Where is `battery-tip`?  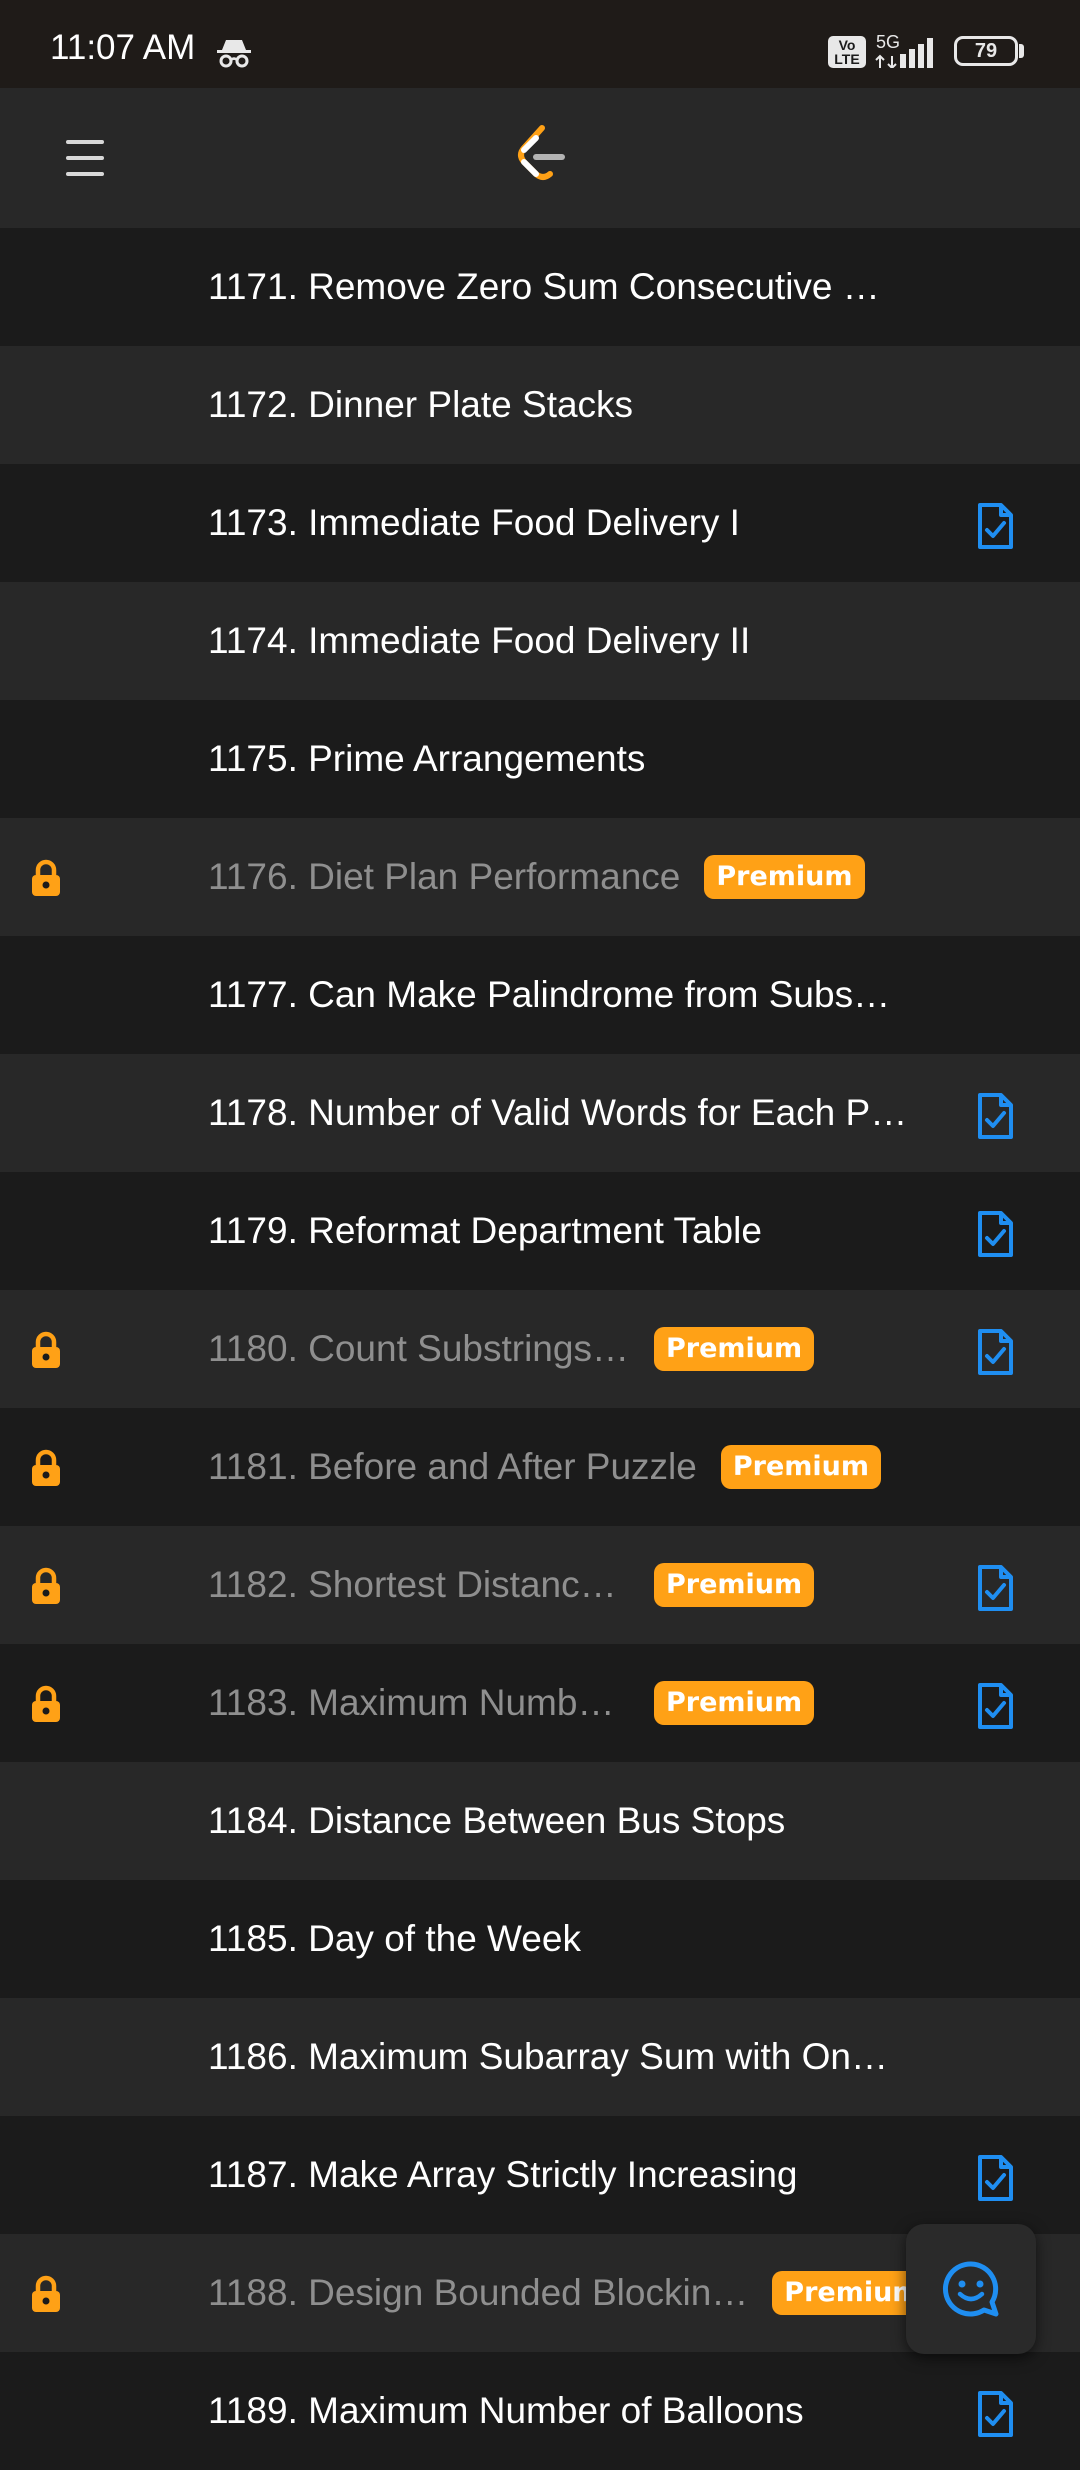 battery-tip is located at coordinates (1021, 51).